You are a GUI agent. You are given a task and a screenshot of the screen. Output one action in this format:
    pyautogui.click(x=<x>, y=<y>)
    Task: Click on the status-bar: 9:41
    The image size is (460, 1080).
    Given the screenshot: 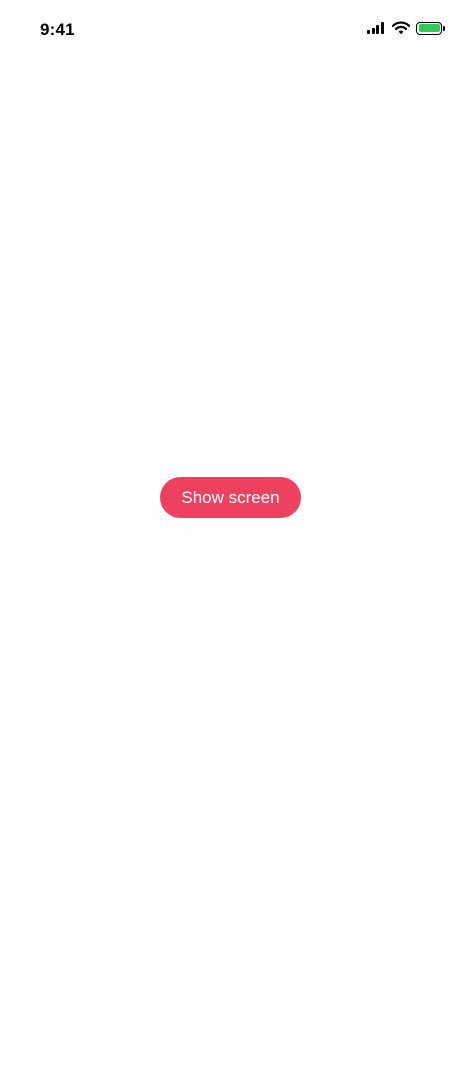 What is the action you would take?
    pyautogui.click(x=230, y=30)
    